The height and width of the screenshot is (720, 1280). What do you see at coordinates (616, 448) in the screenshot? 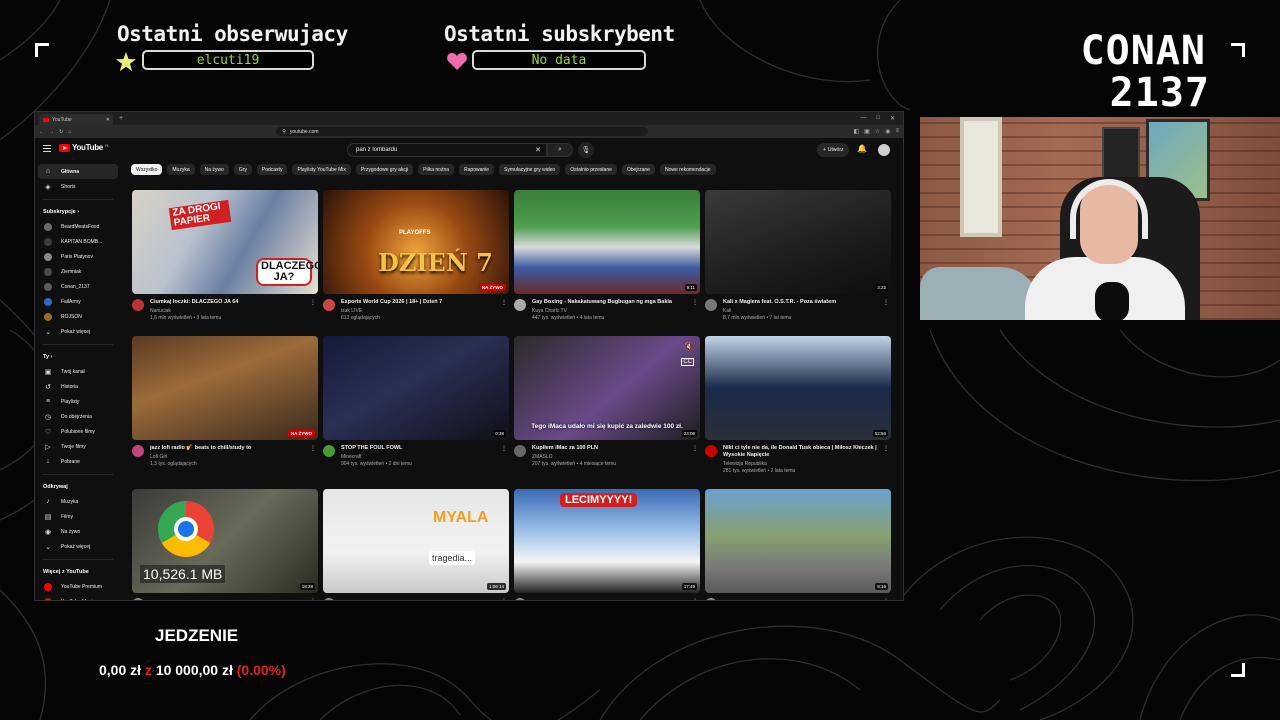
I see `video-title: Kupiłem iMac za 100 PLN` at bounding box center [616, 448].